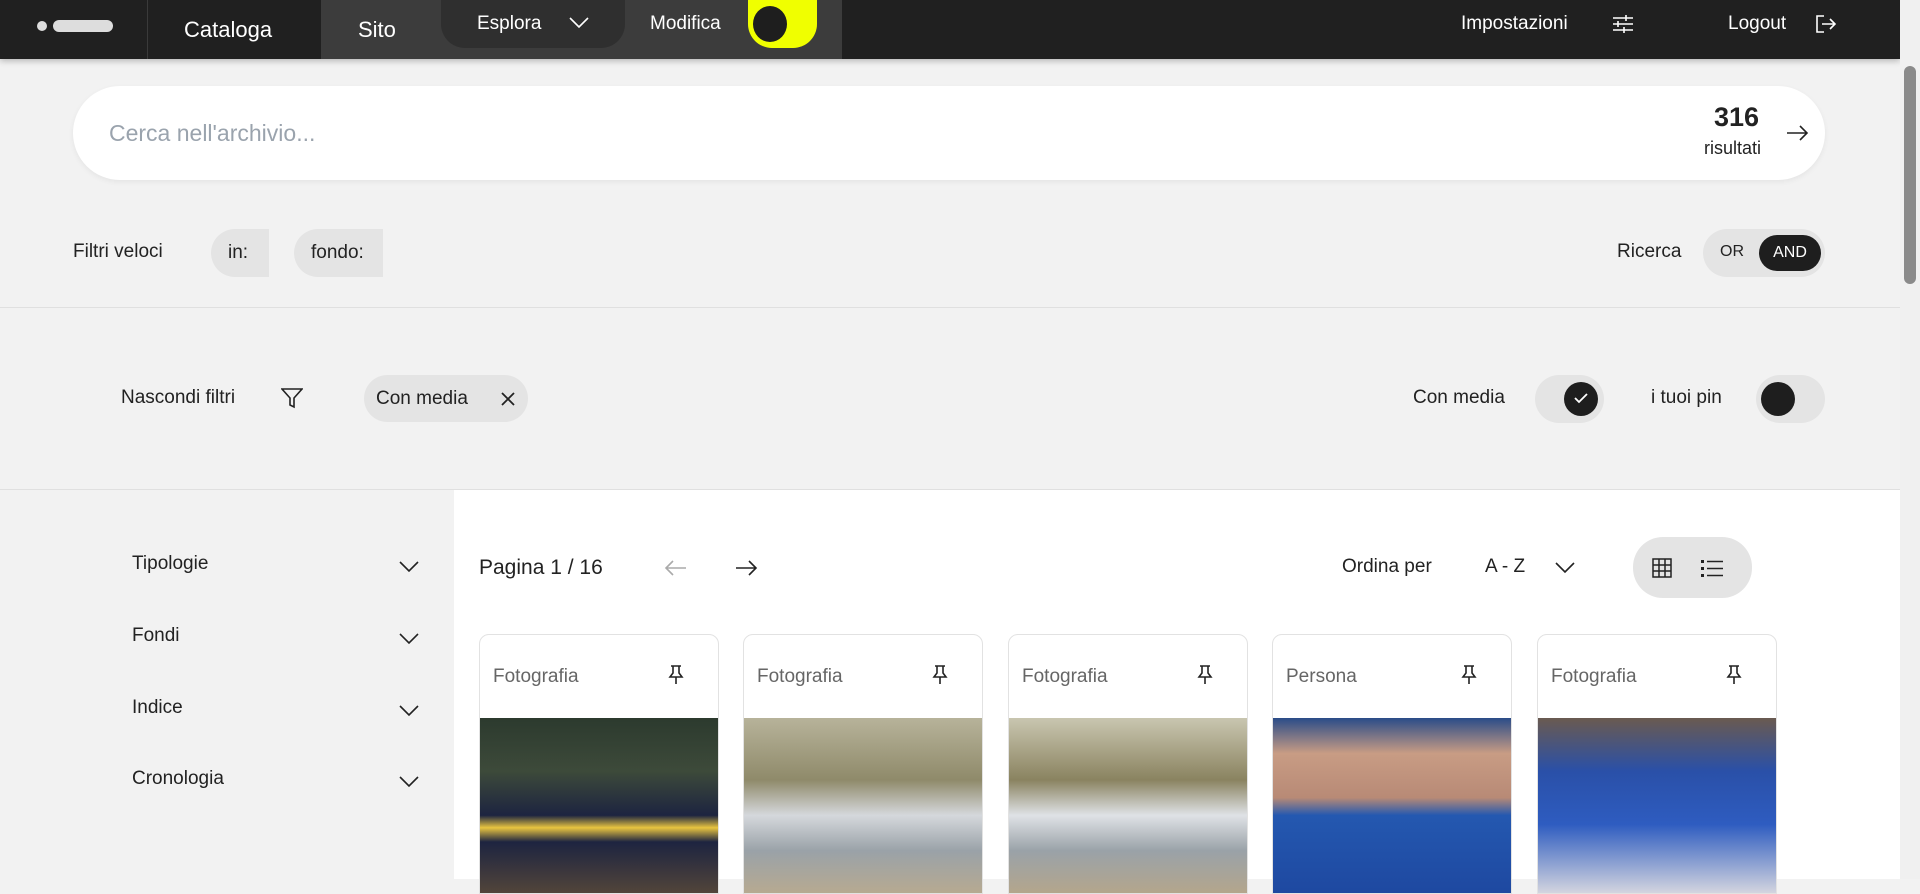 The height and width of the screenshot is (894, 1920). What do you see at coordinates (292, 398) in the screenshot?
I see `filter-icon` at bounding box center [292, 398].